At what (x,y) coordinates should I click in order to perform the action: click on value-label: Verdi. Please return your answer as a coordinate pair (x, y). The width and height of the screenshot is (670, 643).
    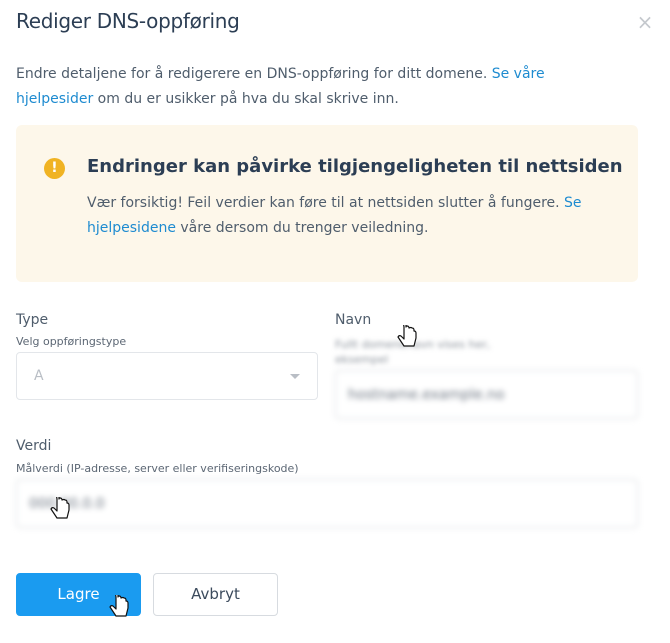
    Looking at the image, I should click on (34, 446).